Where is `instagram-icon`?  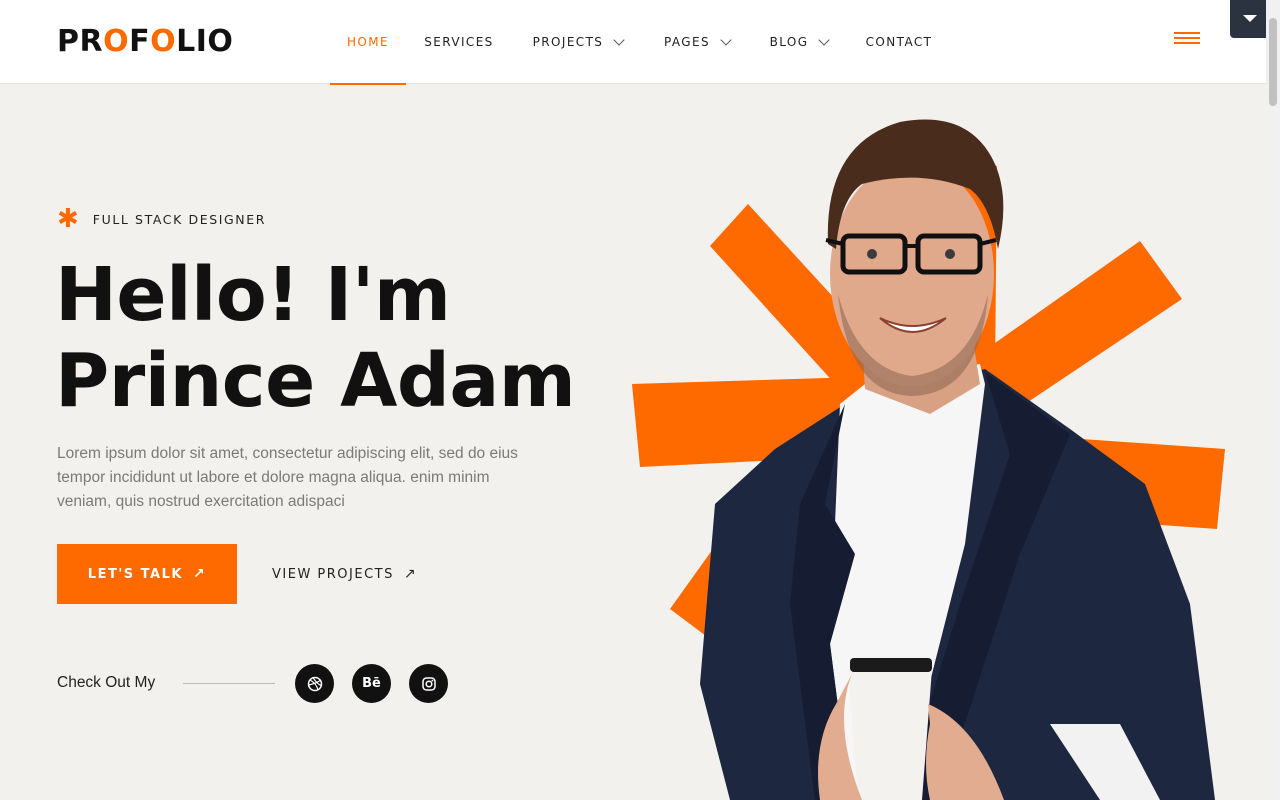
instagram-icon is located at coordinates (428, 683).